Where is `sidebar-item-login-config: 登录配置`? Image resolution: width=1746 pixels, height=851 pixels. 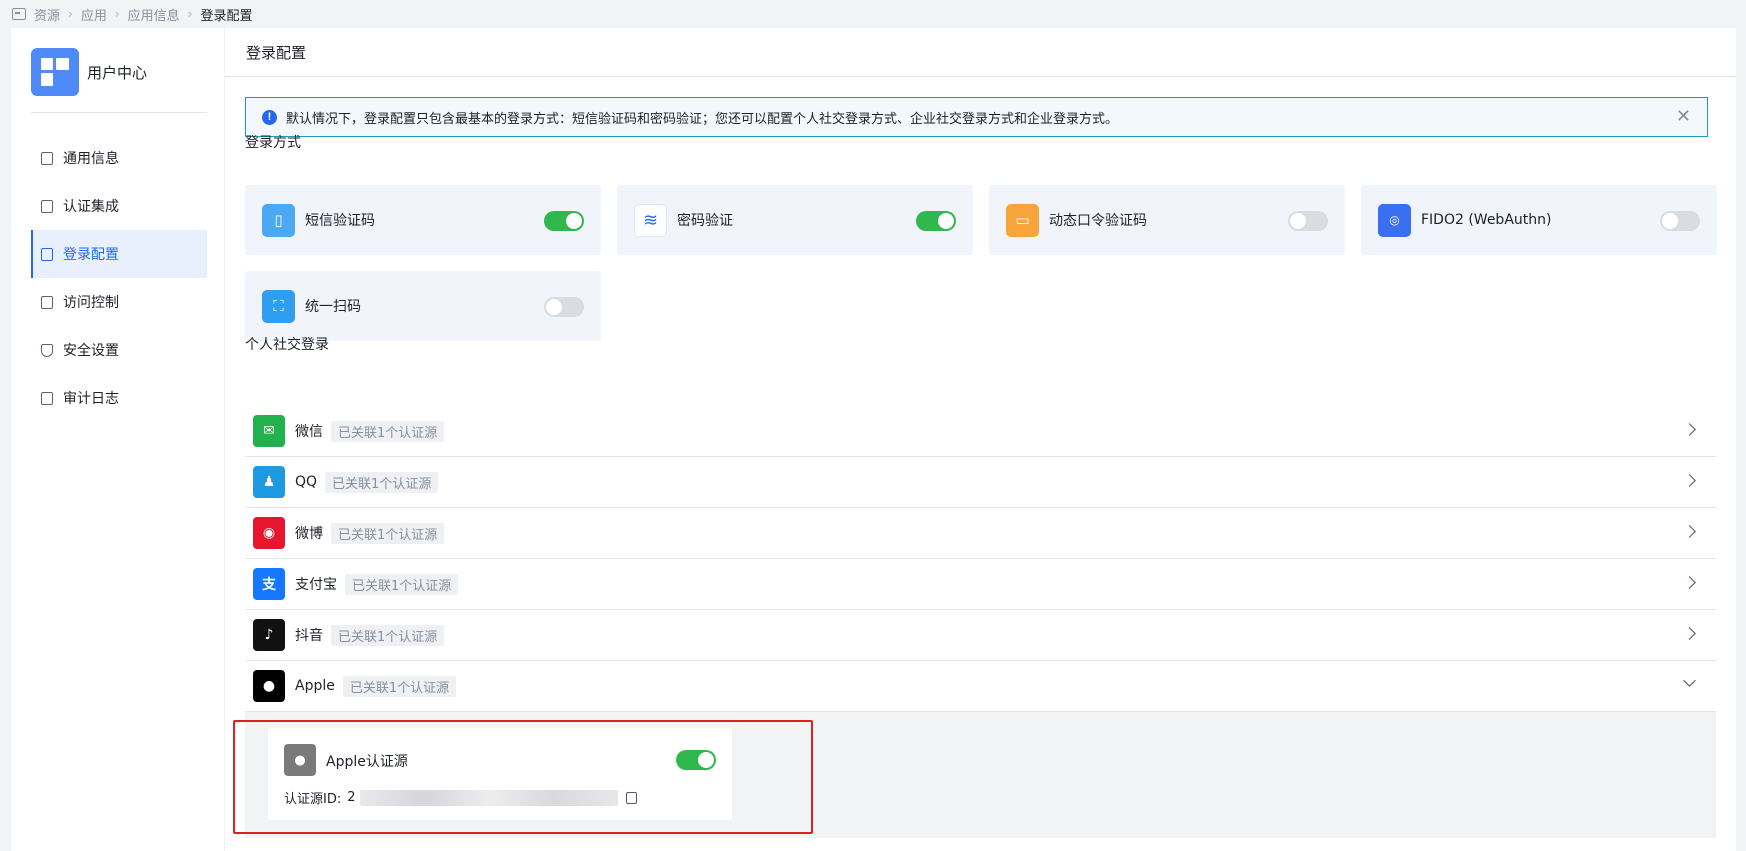
sidebar-item-login-config: 登录配置 is located at coordinates (119, 254).